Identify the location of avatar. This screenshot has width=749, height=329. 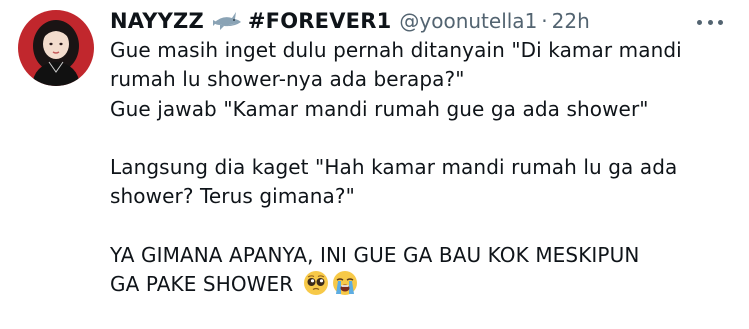
(56, 48).